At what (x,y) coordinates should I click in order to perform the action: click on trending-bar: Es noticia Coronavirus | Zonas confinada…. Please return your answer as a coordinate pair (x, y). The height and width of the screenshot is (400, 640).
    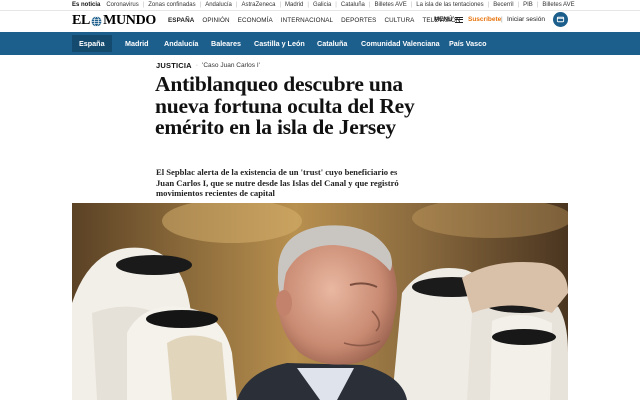
    Looking at the image, I should click on (320, 5).